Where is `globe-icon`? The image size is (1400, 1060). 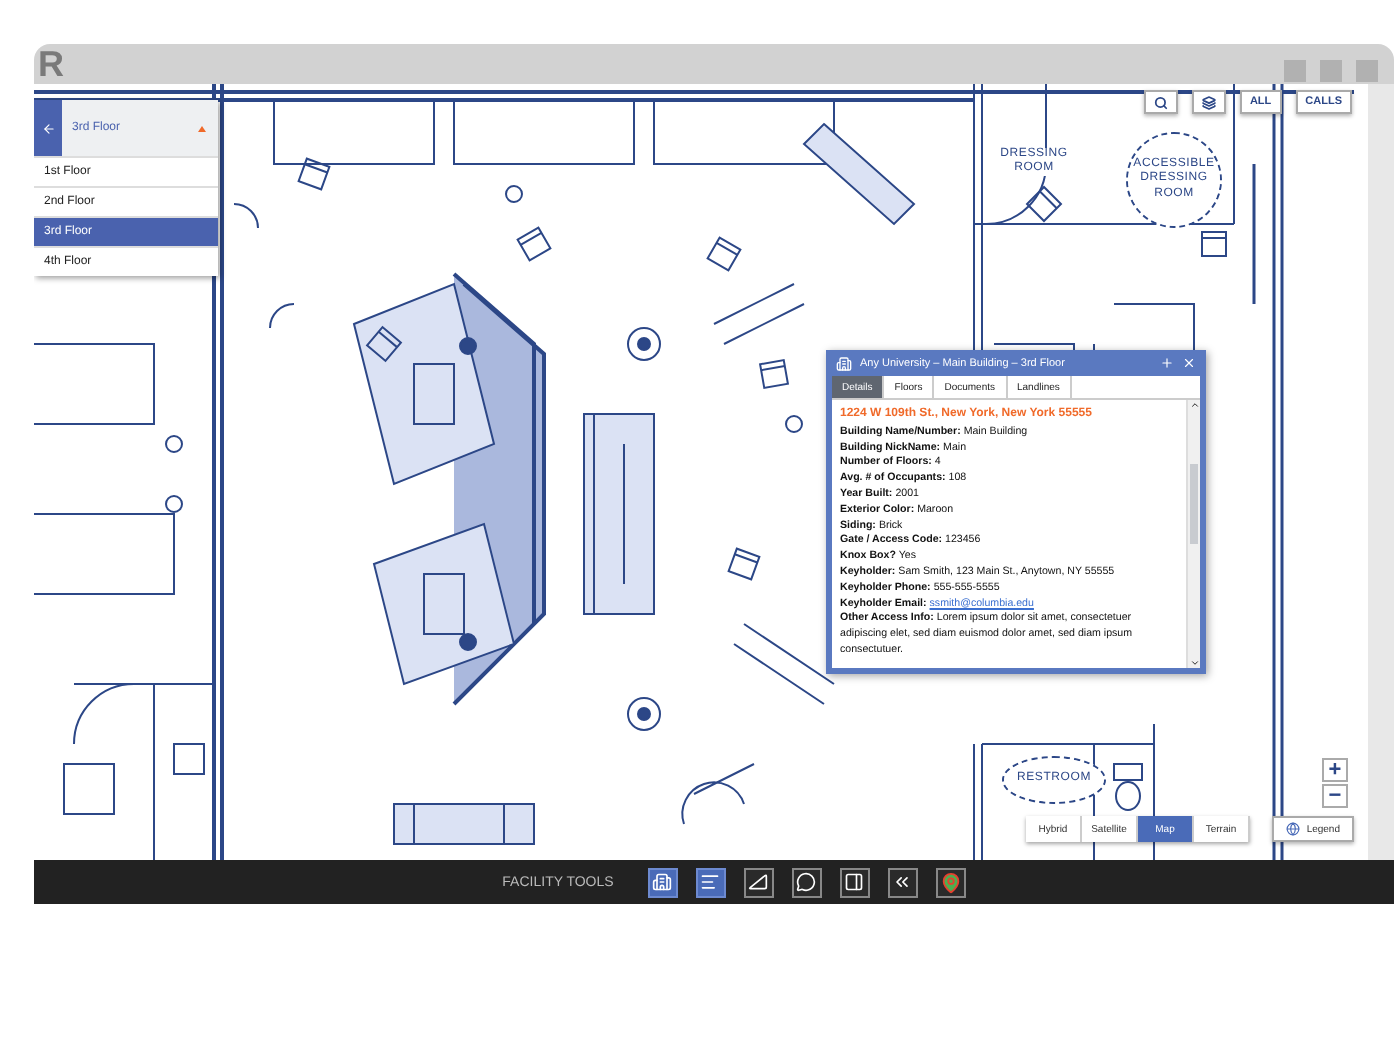 globe-icon is located at coordinates (1293, 829).